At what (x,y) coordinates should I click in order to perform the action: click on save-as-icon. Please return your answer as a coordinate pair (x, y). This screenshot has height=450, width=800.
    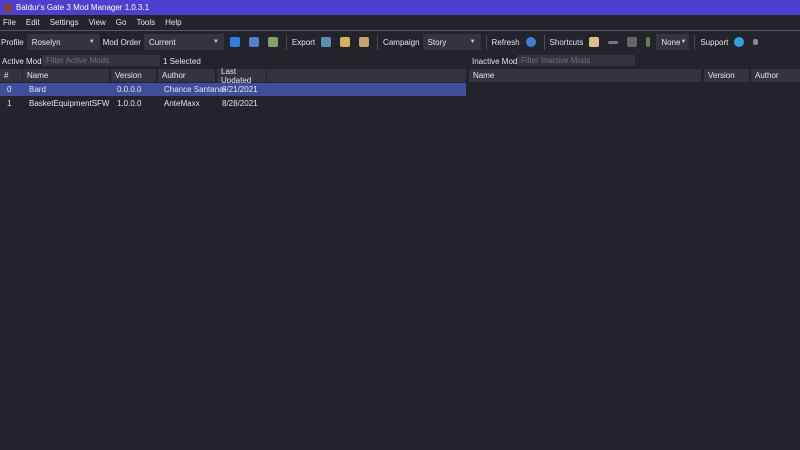
    Looking at the image, I should click on (253, 42).